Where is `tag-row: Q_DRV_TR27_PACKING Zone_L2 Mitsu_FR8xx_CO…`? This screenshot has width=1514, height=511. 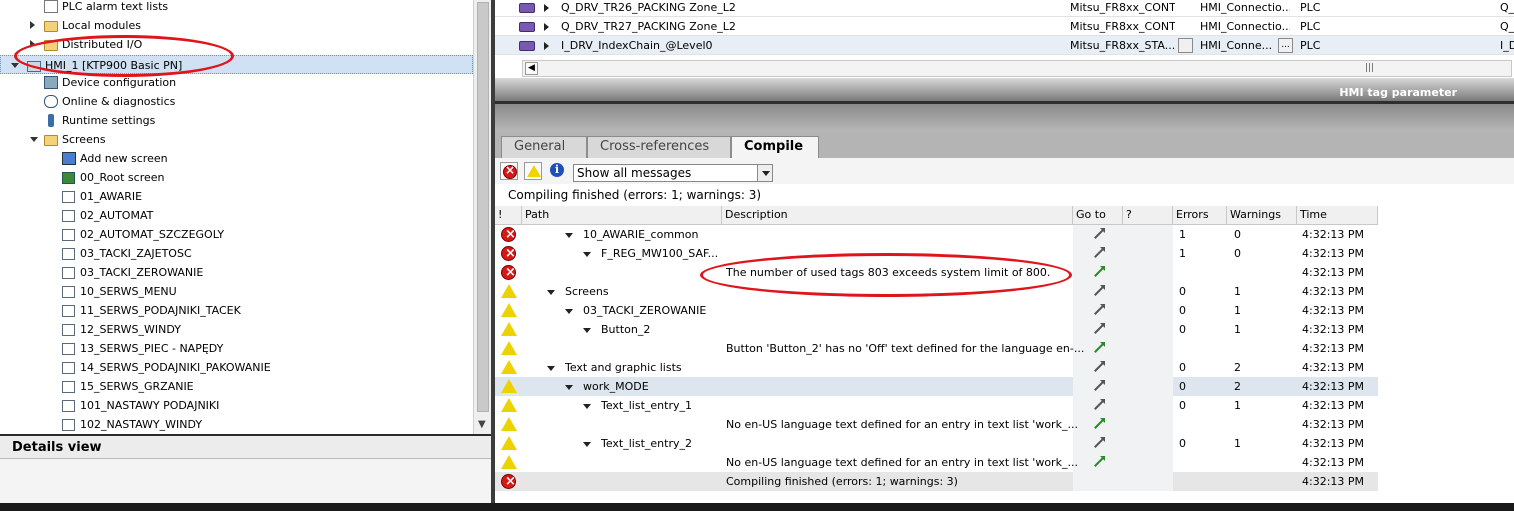 tag-row: Q_DRV_TR27_PACKING Zone_L2 Mitsu_FR8xx_CO… is located at coordinates (1004, 26).